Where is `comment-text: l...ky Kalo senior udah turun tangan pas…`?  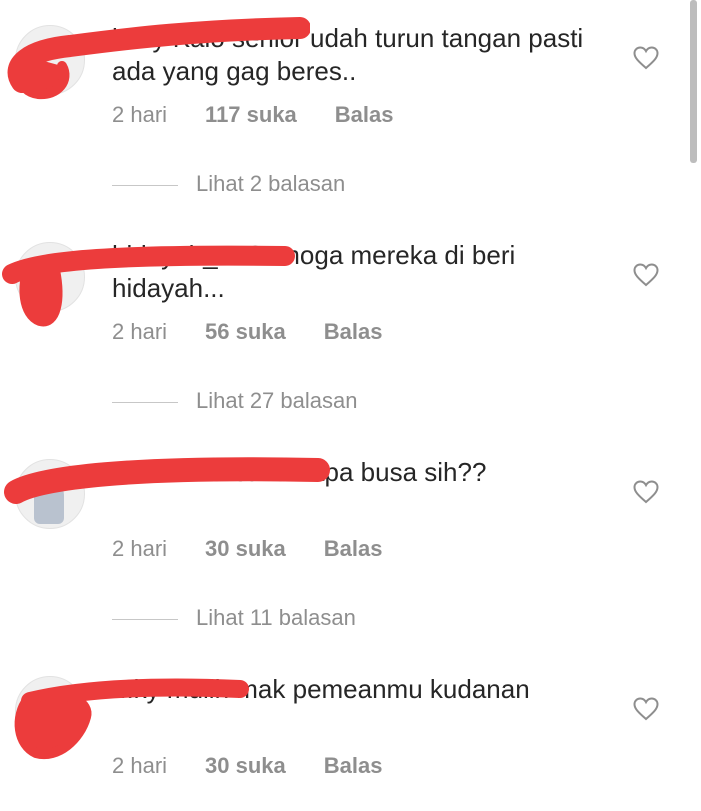
comment-text: l...ky Kalo senior udah turun tangan pas… is located at coordinates (357, 55).